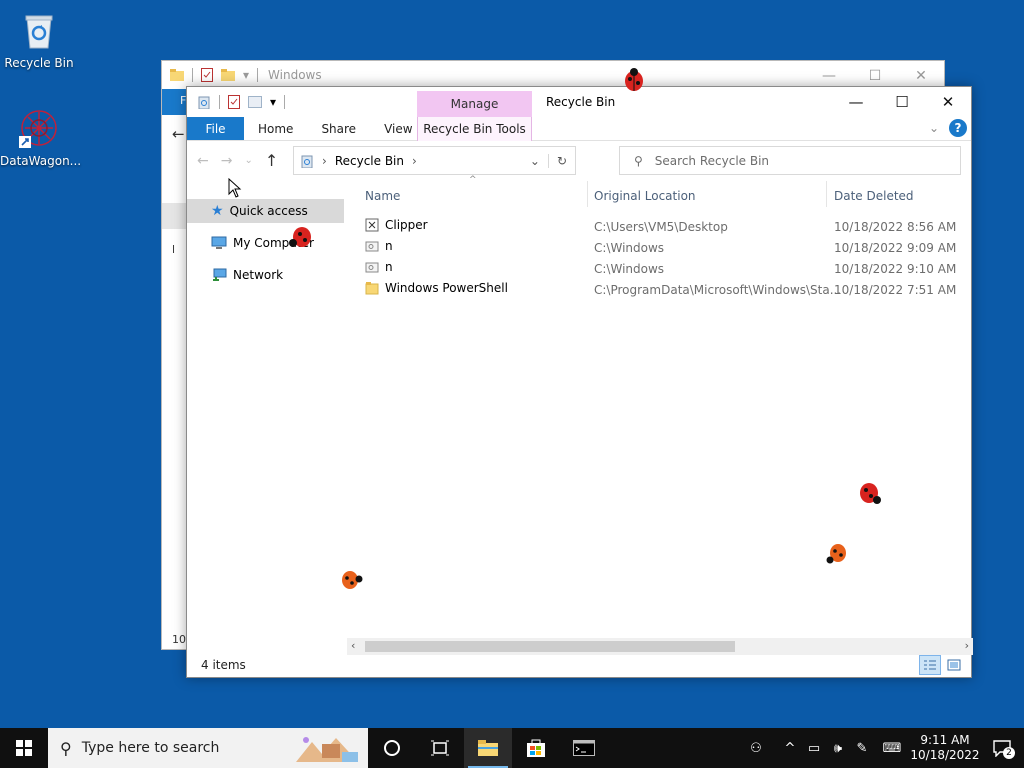 This screenshot has height=768, width=1024. I want to click on start-button, so click(24, 748).